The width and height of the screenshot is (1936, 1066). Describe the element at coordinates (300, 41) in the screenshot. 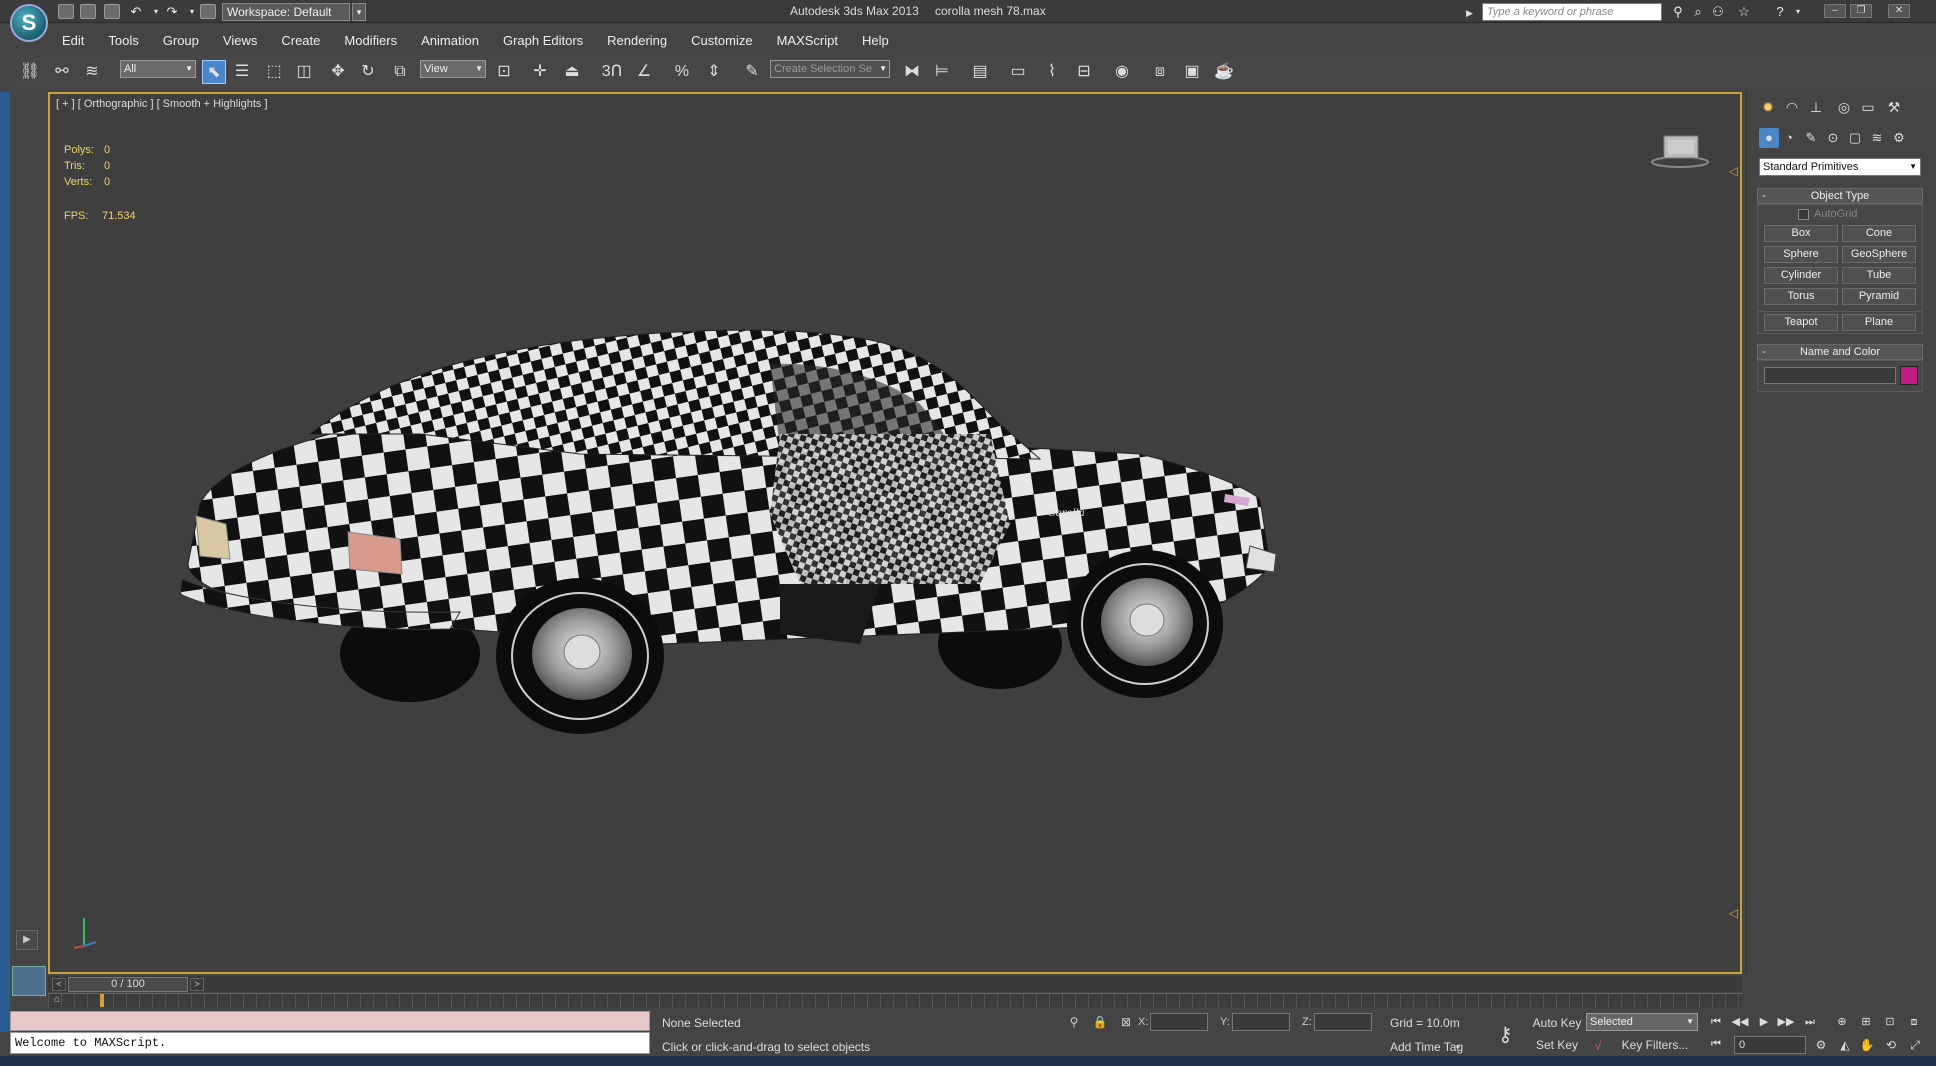

I see `menu-create: Create` at that location.